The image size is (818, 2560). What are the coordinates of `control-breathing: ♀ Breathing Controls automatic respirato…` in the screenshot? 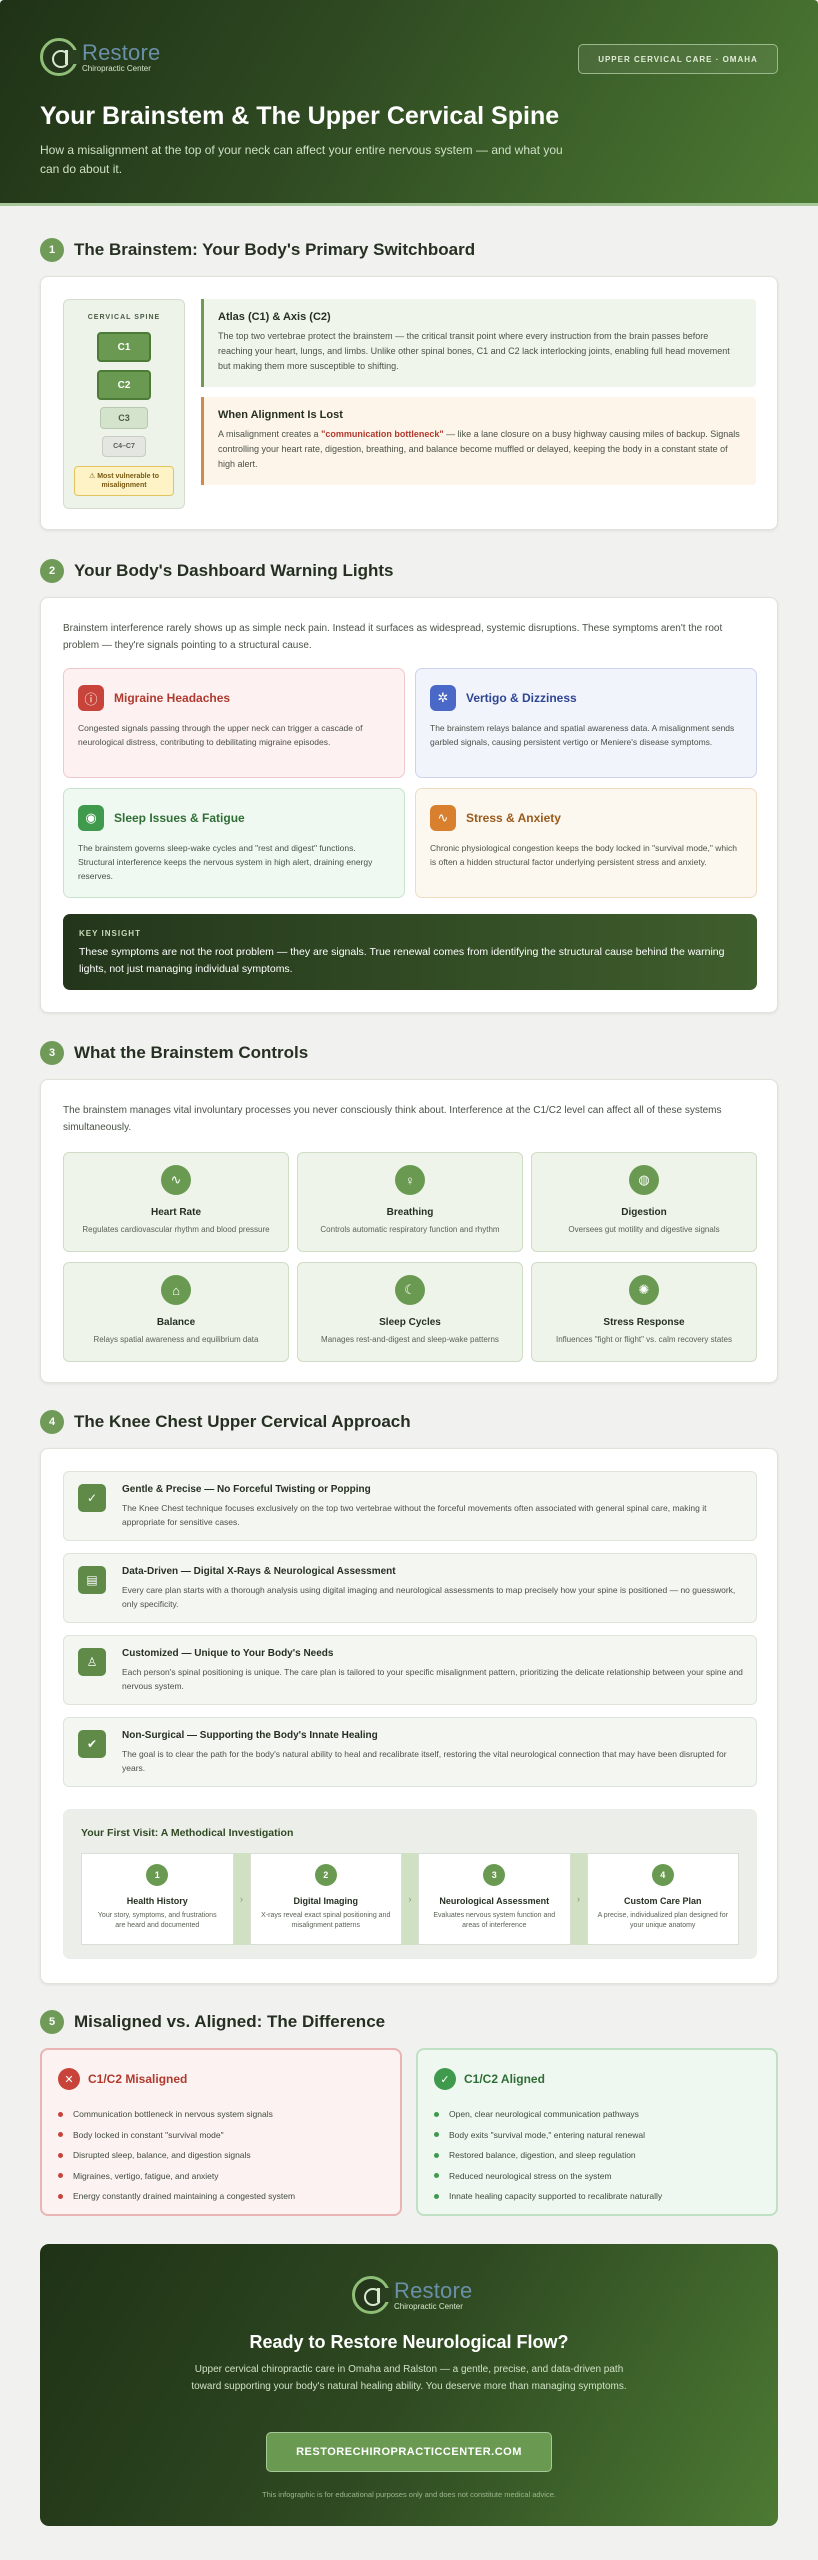 It's located at (410, 1202).